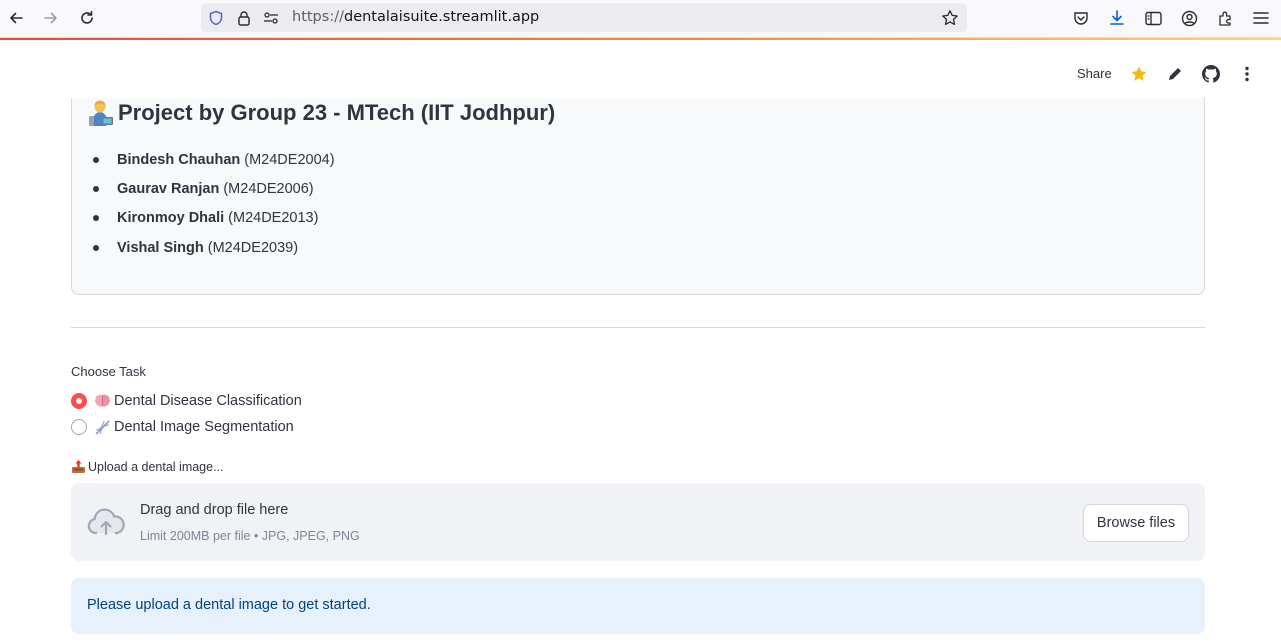  I want to click on radio-option-classification: Dental Disease Classification, so click(186, 401).